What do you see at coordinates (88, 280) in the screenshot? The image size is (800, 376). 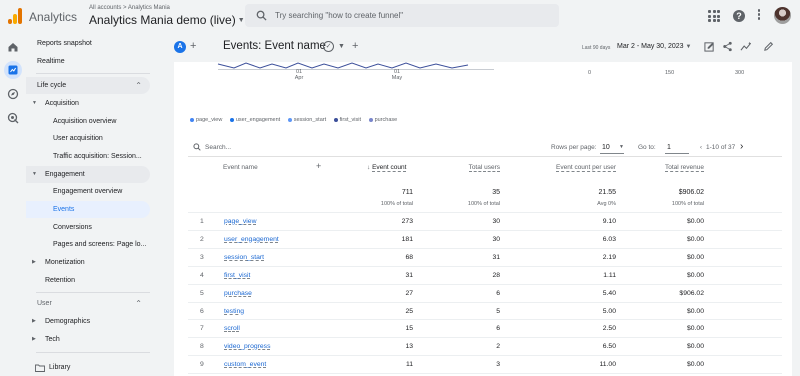 I see `nav-retention: Retention` at bounding box center [88, 280].